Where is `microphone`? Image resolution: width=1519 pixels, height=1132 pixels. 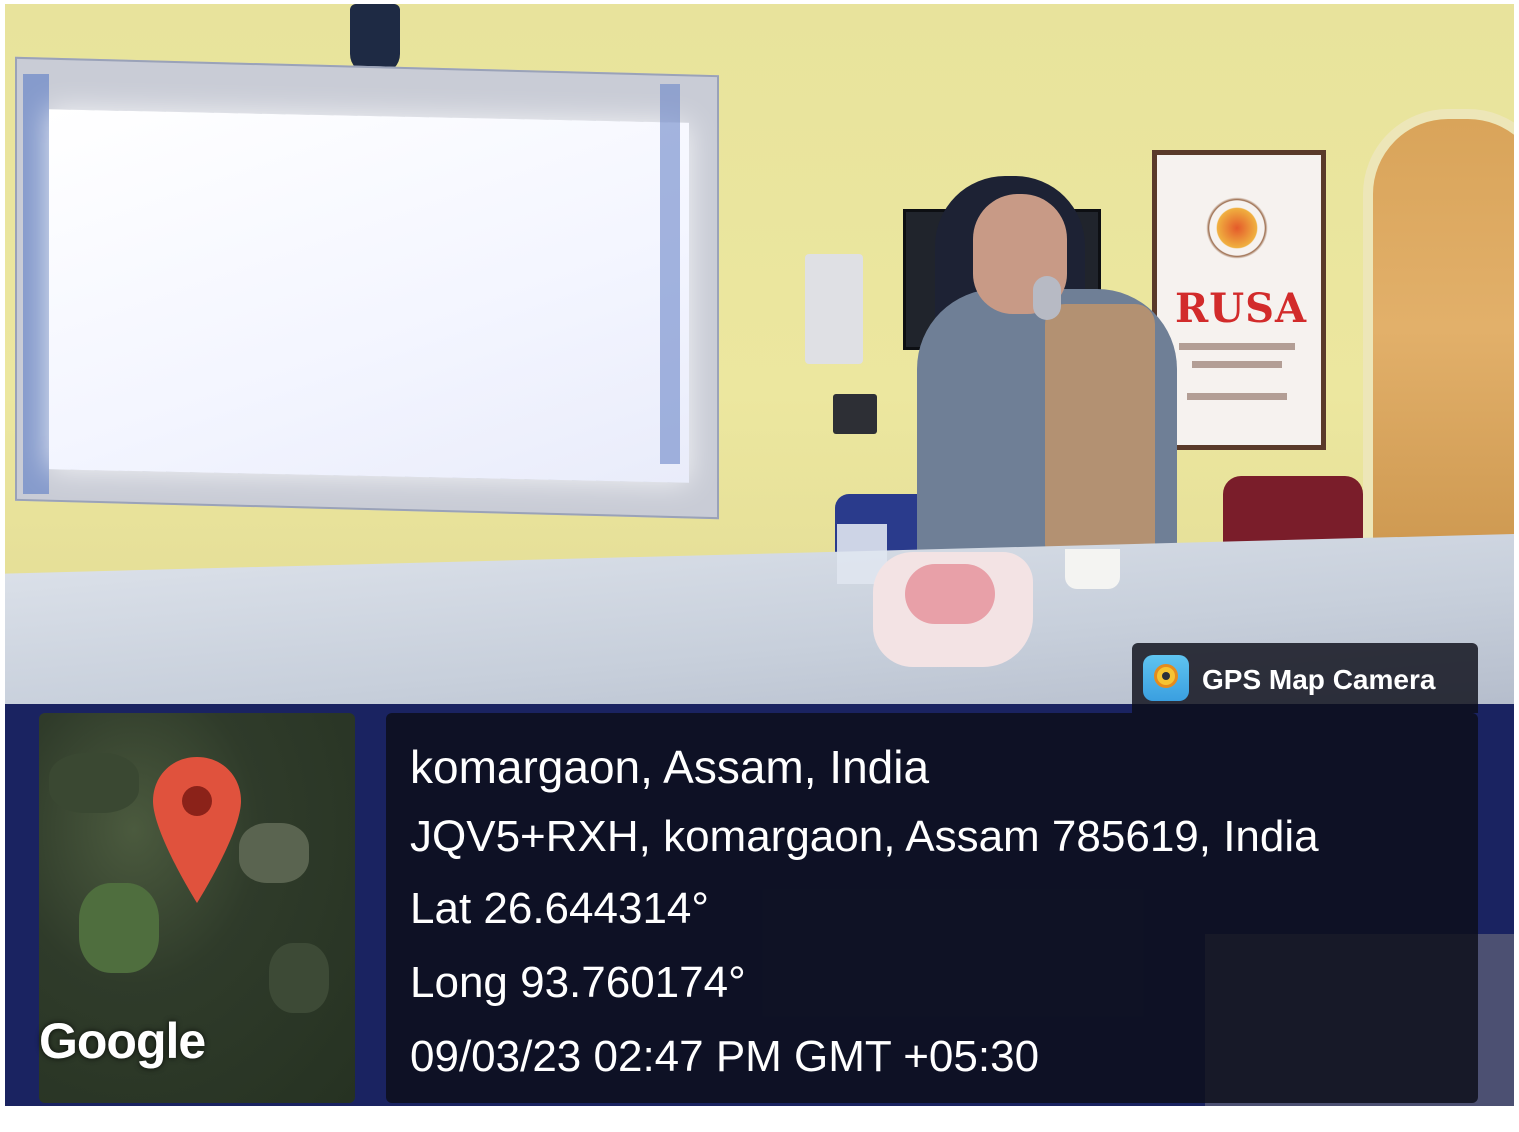
microphone is located at coordinates (1047, 298).